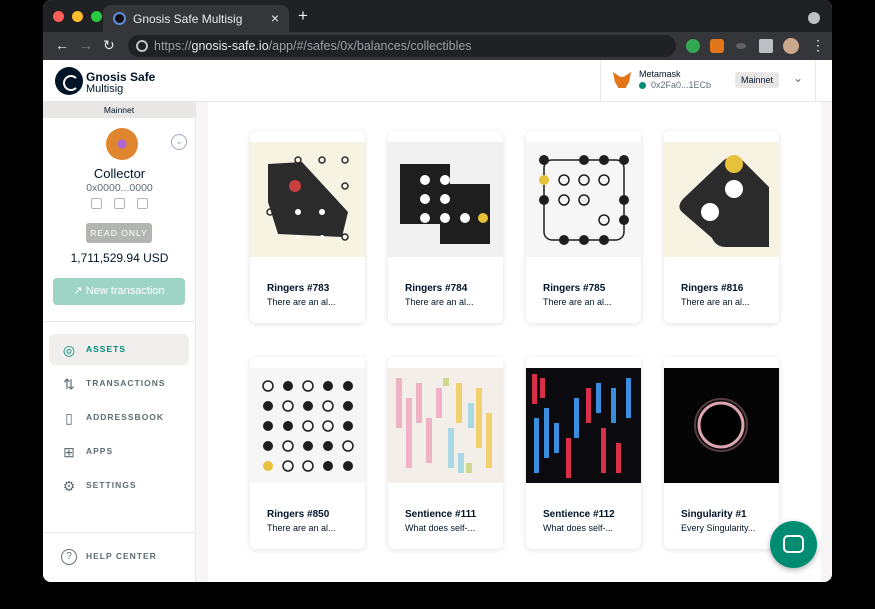 This screenshot has height=609, width=875. I want to click on reload-button: ↻, so click(109, 45).